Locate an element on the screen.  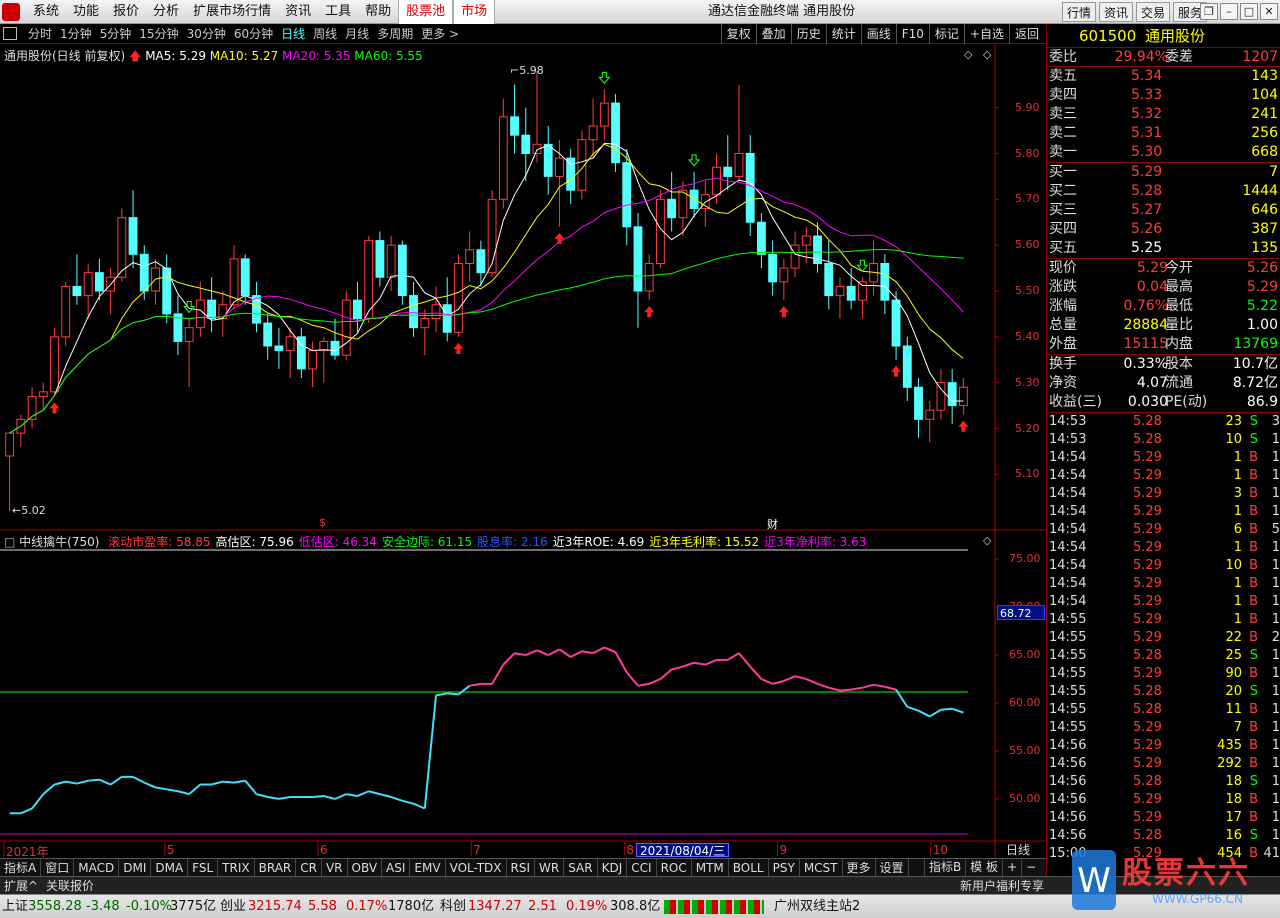
ask-row-0: 卖五 5.34 143 is located at coordinates (1163, 76).